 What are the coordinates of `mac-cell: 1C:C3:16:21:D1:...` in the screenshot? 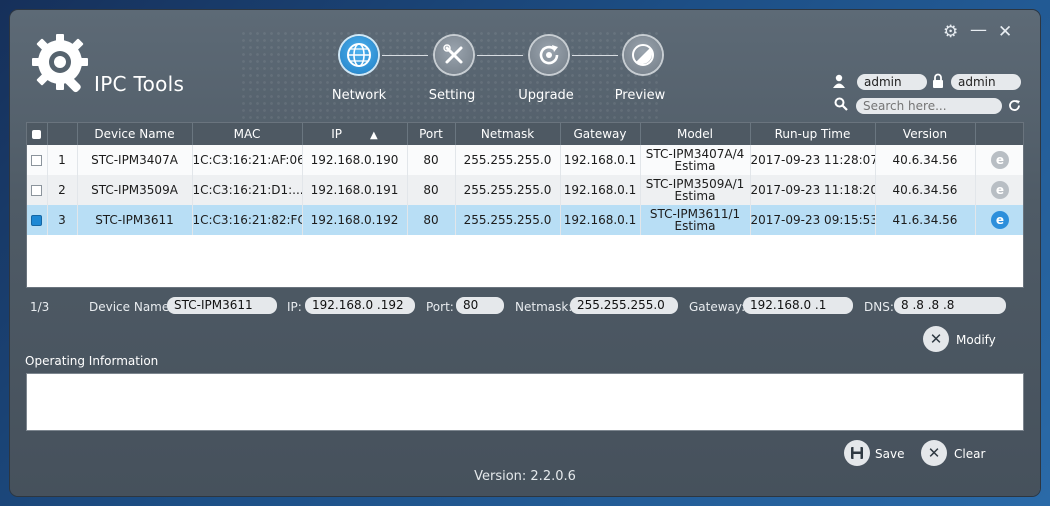 It's located at (247, 190).